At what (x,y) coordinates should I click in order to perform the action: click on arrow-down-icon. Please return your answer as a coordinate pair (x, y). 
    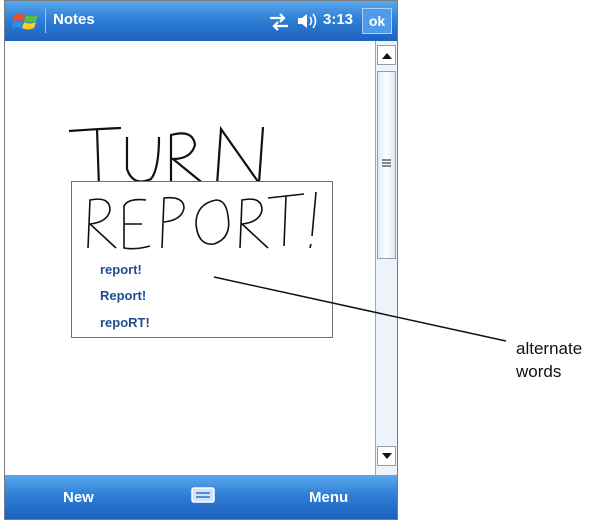
    Looking at the image, I should click on (387, 456).